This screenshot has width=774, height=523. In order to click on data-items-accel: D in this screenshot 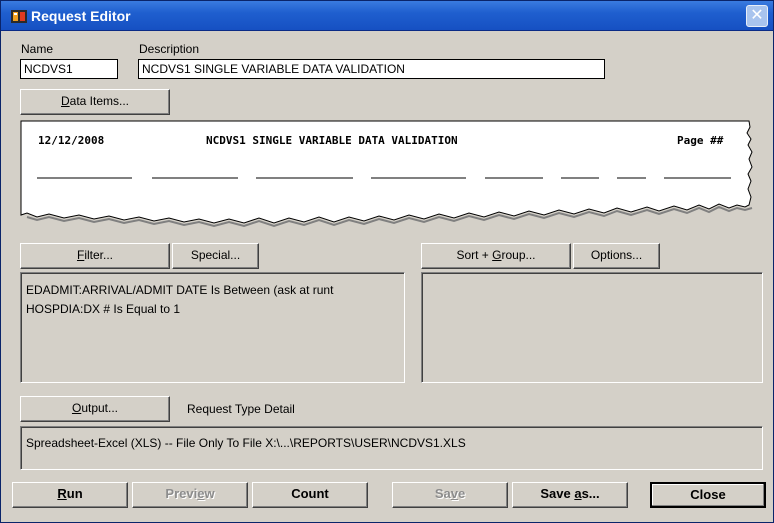, I will do `click(65, 101)`.